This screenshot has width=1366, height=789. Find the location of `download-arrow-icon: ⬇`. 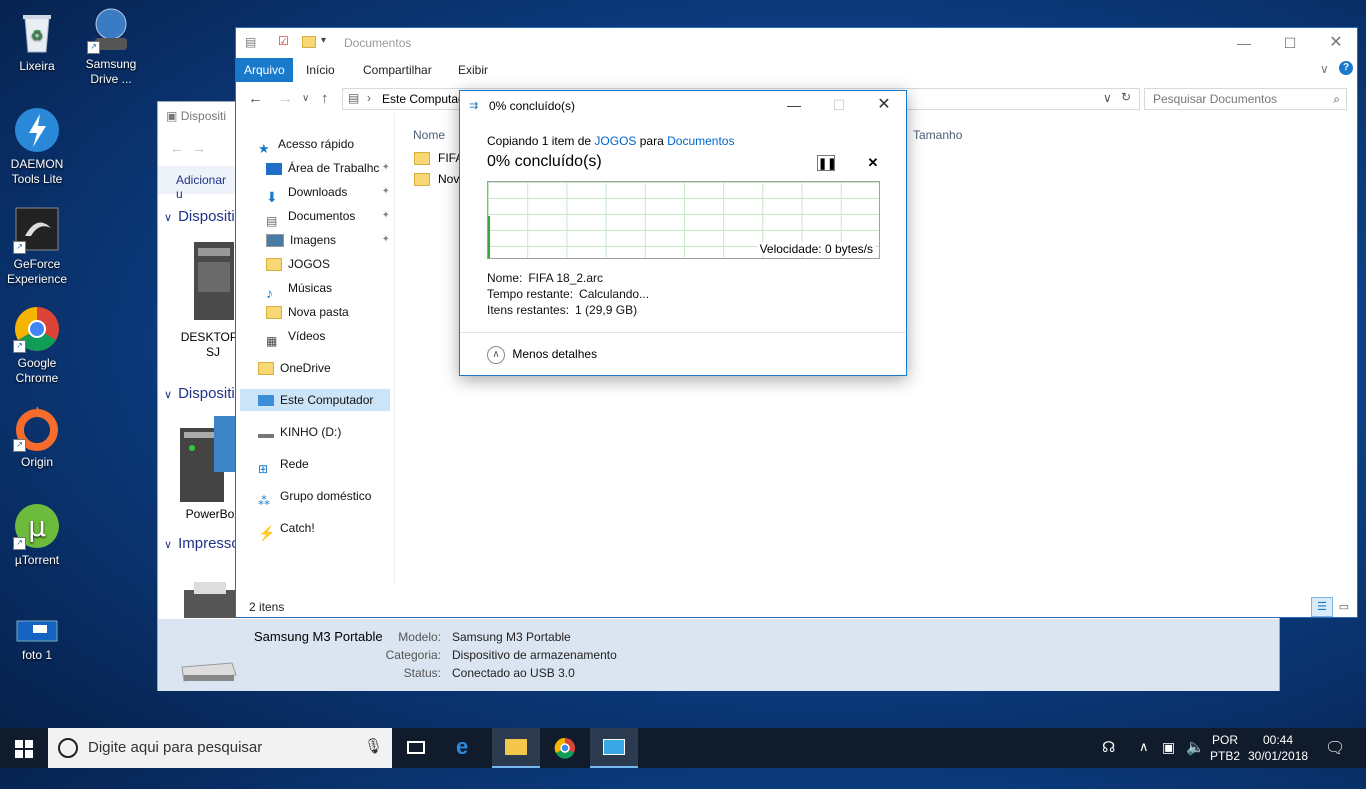

download-arrow-icon: ⬇ is located at coordinates (272, 196).